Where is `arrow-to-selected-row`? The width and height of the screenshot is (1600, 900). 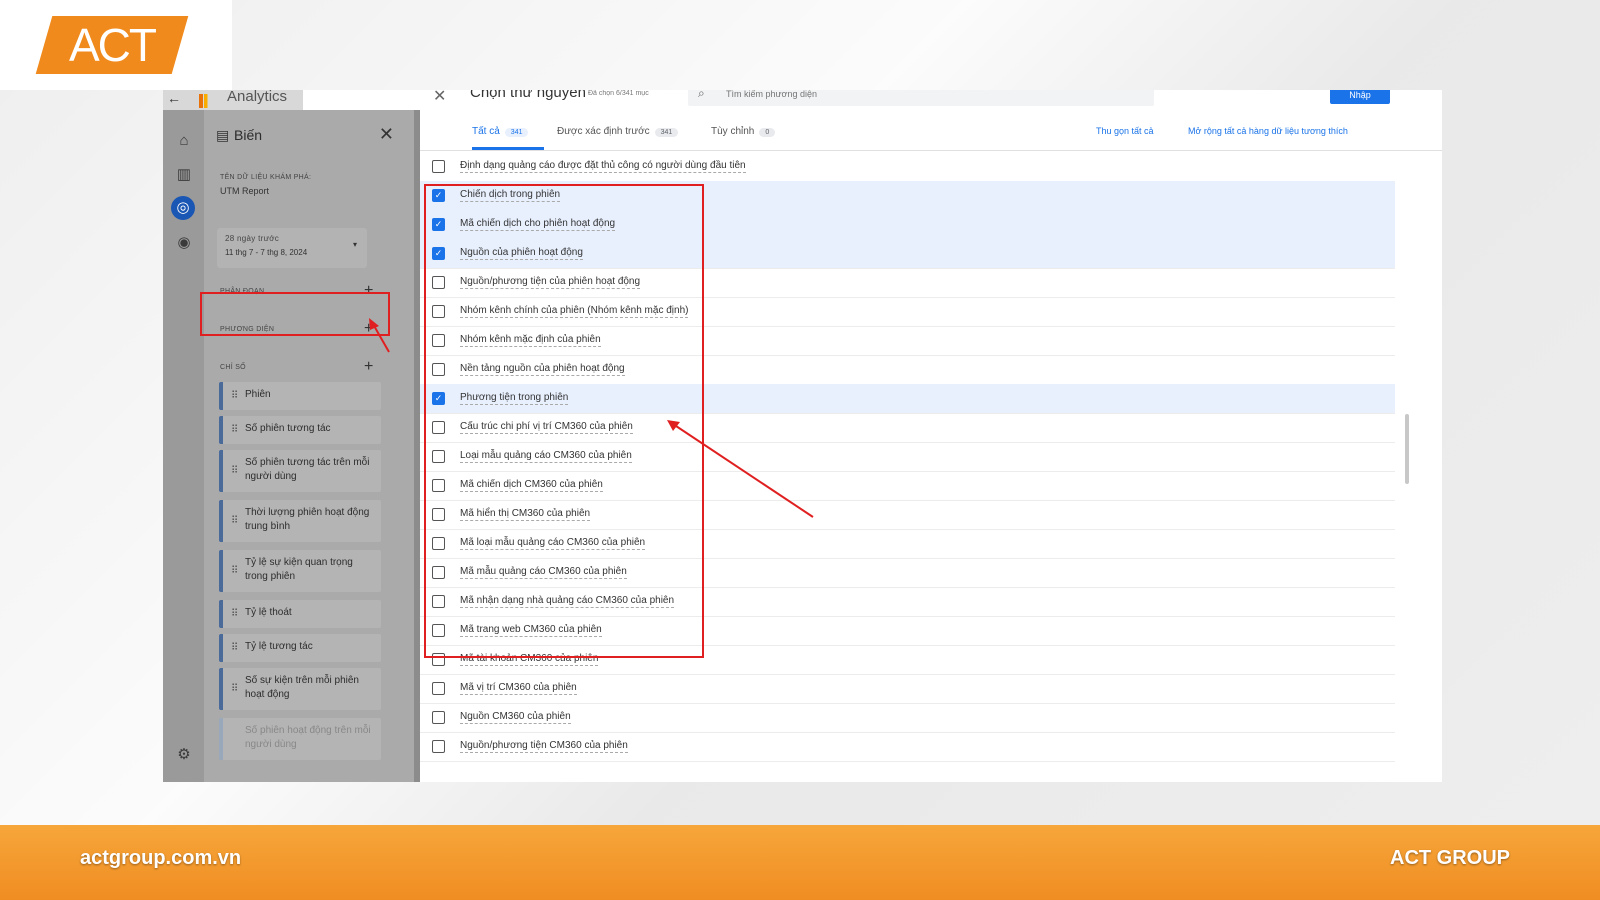 arrow-to-selected-row is located at coordinates (743, 470).